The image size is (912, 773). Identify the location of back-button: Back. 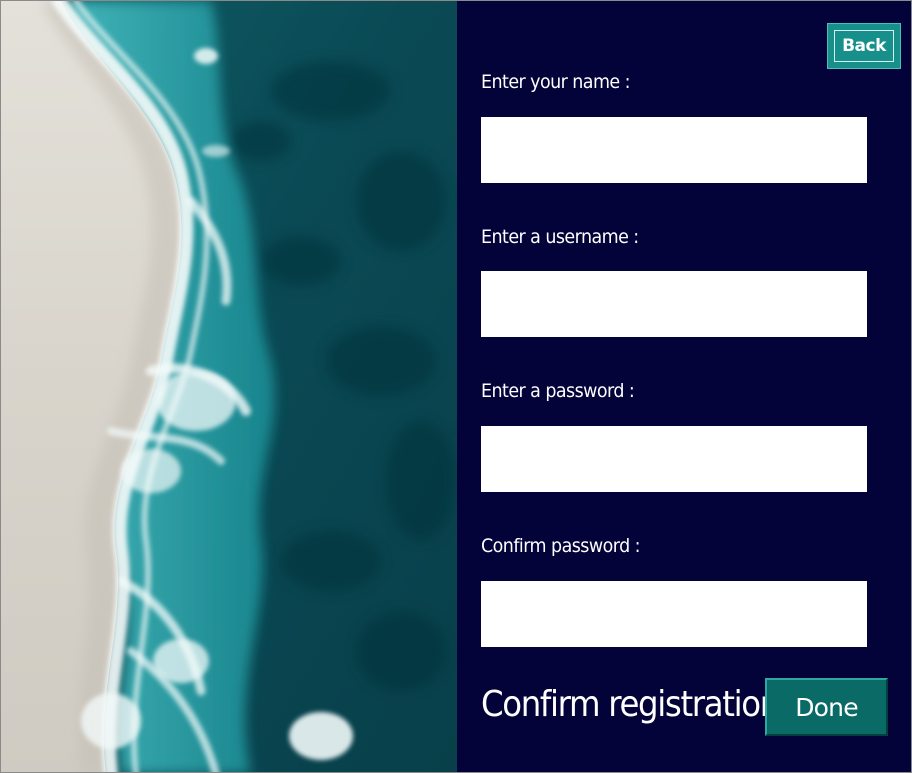
(864, 46).